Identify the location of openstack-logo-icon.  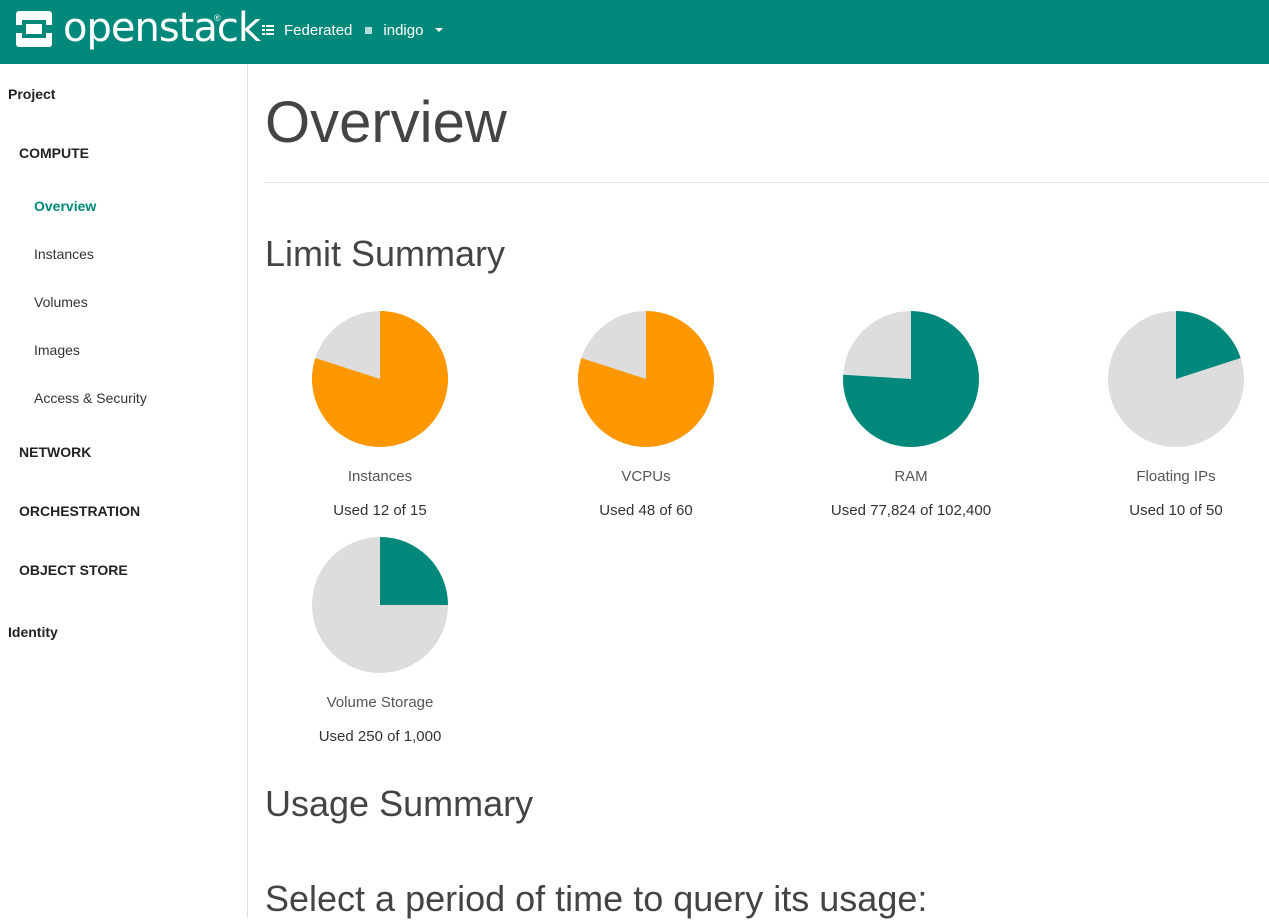
(34, 29).